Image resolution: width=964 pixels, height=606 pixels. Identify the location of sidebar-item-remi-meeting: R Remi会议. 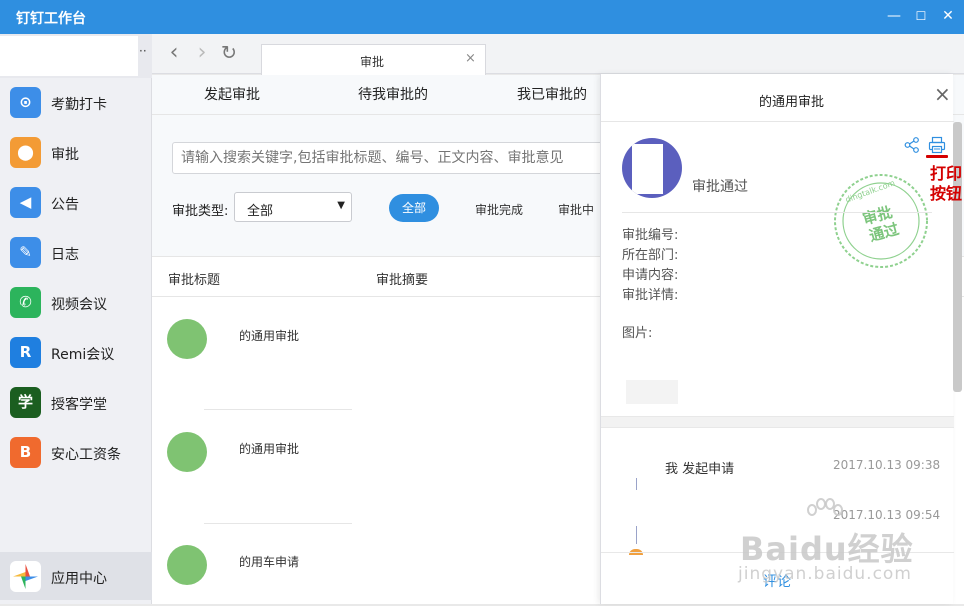
(76, 352).